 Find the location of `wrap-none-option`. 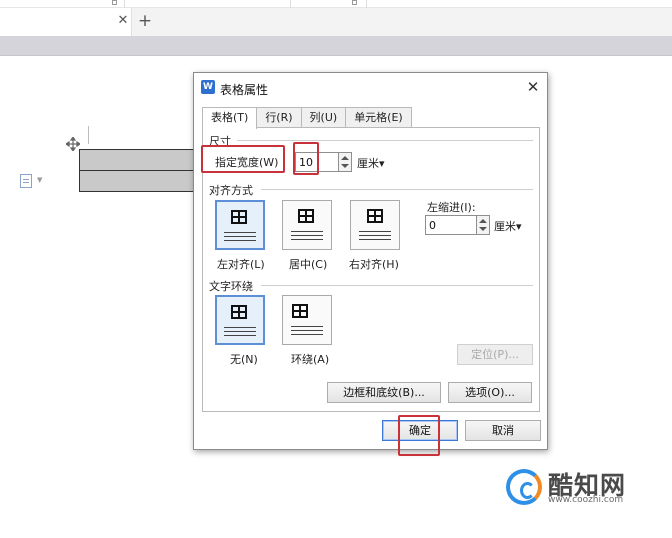

wrap-none-option is located at coordinates (240, 320).